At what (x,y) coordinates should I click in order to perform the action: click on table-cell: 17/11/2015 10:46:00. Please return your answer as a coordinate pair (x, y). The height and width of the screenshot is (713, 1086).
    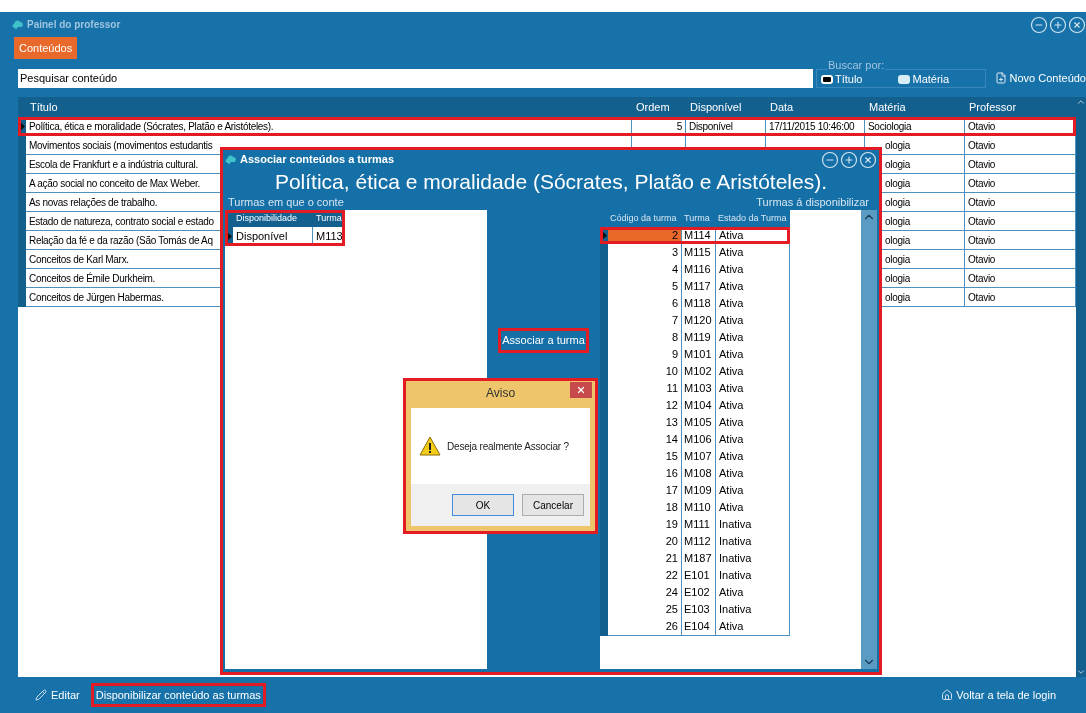
    Looking at the image, I should click on (815, 126).